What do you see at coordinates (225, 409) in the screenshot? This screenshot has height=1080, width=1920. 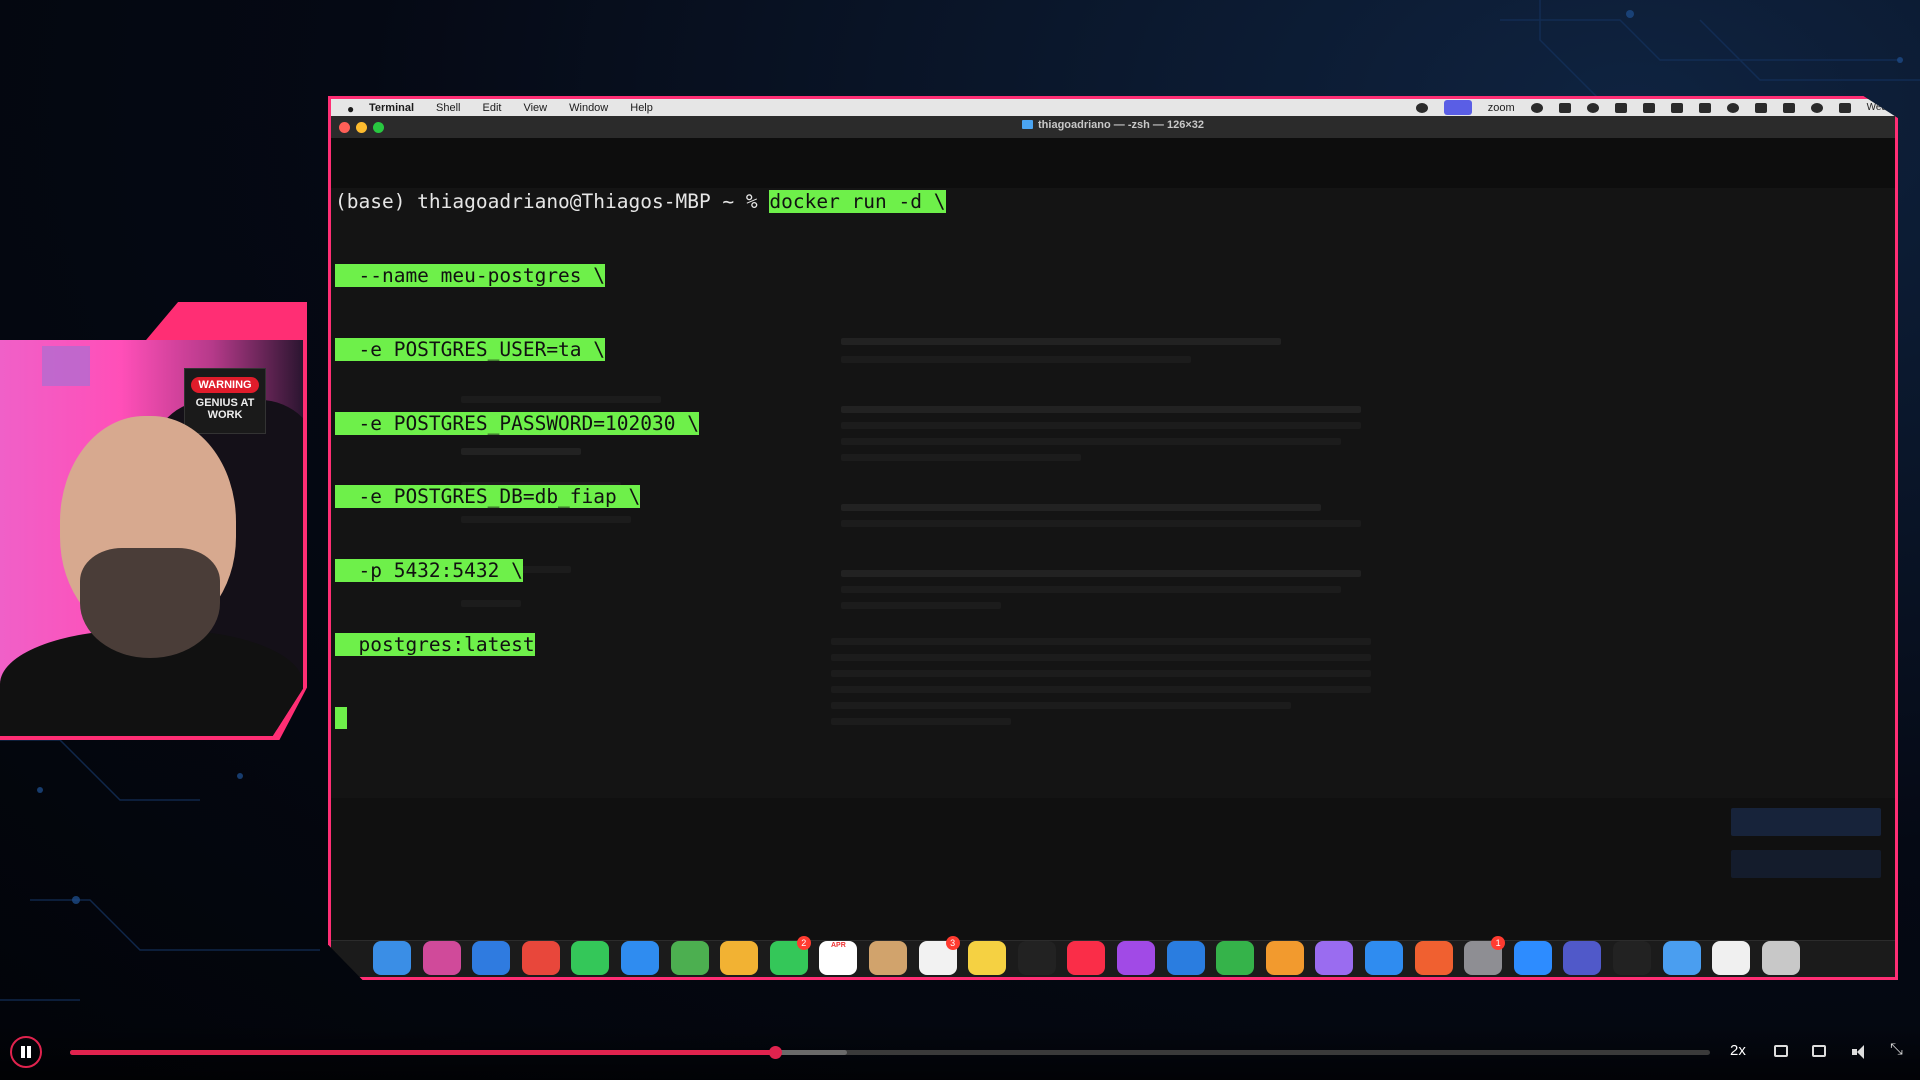 I see `poster-text: GENIUS AT WORK` at bounding box center [225, 409].